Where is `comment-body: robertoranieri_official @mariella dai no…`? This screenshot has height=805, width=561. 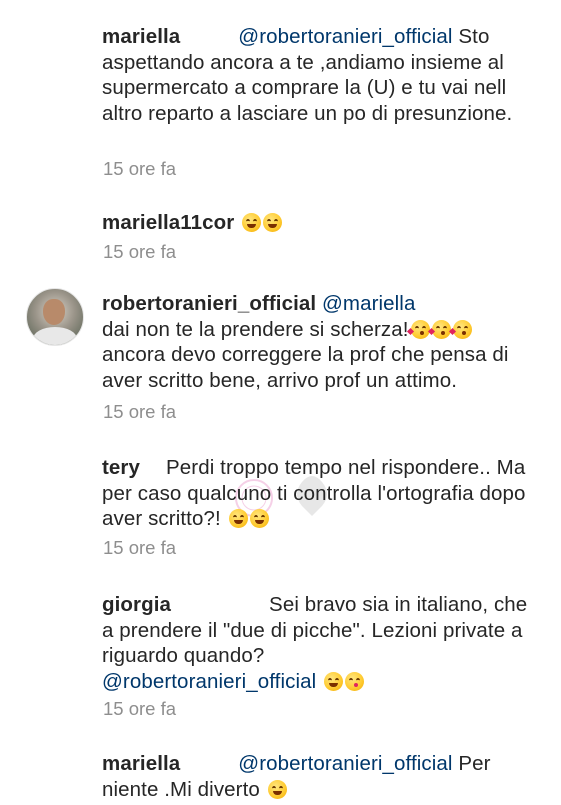 comment-body: robertoranieri_official @mariella dai no… is located at coordinates (322, 342).